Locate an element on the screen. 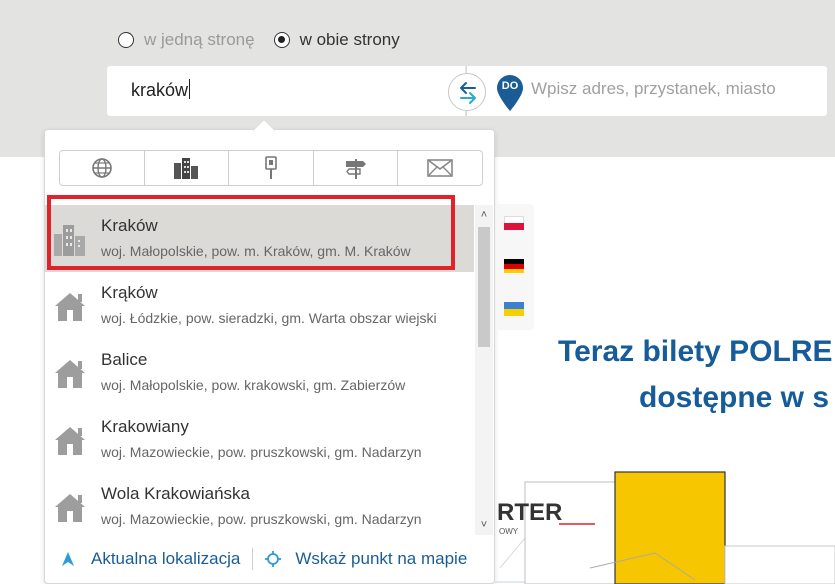 This screenshot has width=835, height=584. swap-direction-button is located at coordinates (467, 92).